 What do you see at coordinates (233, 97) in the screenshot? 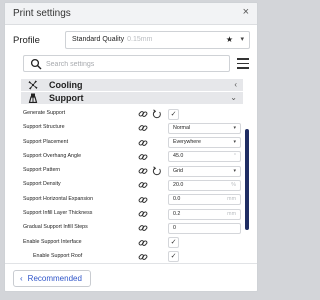
I see `chevron-down-icon: ⌄` at bounding box center [233, 97].